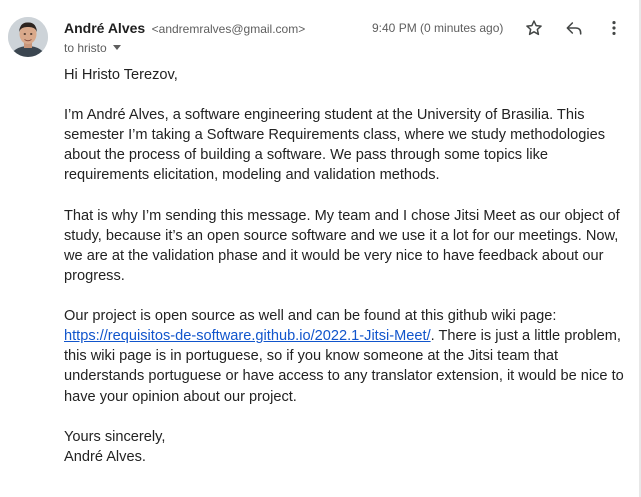 The width and height of the screenshot is (641, 497). I want to click on star-icon, so click(534, 28).